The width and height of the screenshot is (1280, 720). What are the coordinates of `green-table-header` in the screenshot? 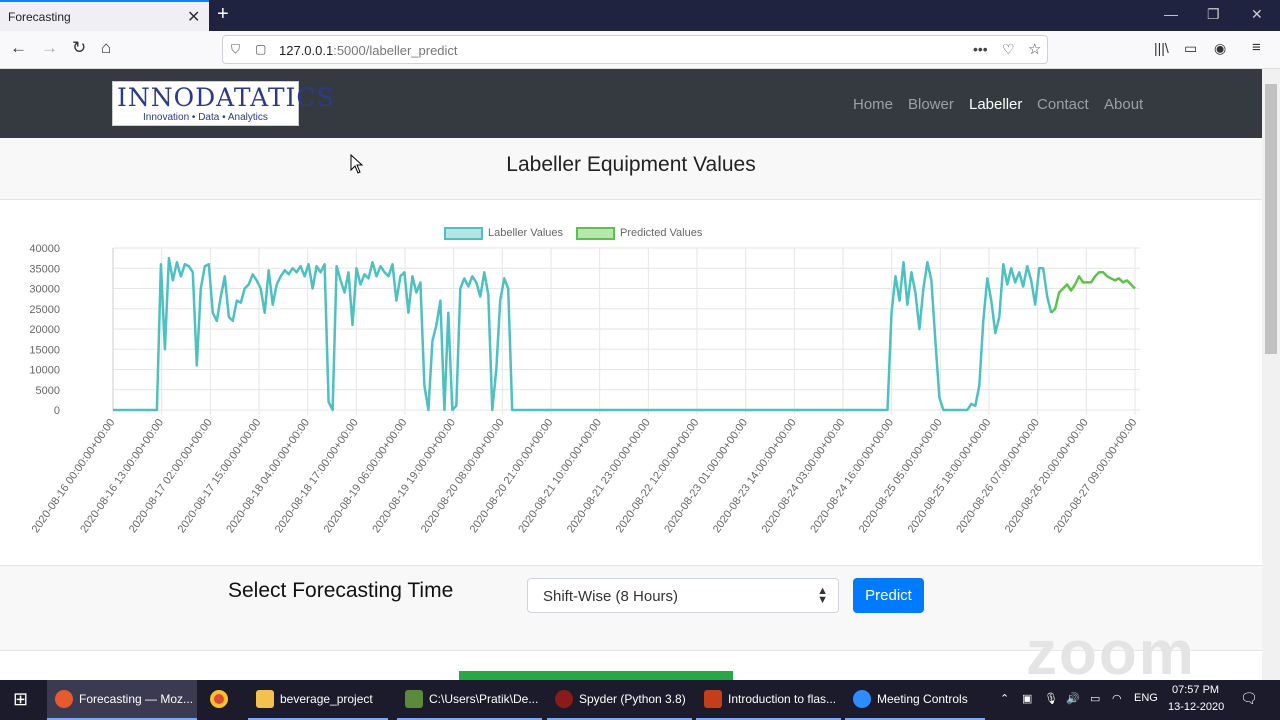 It's located at (596, 675).